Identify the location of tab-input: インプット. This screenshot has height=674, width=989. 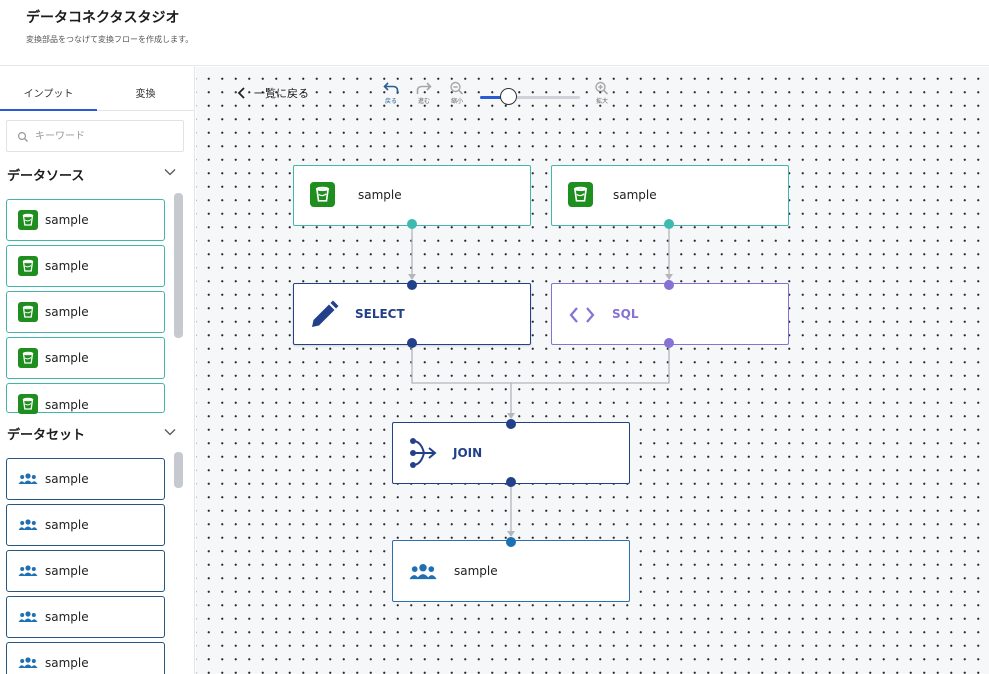
(48, 88).